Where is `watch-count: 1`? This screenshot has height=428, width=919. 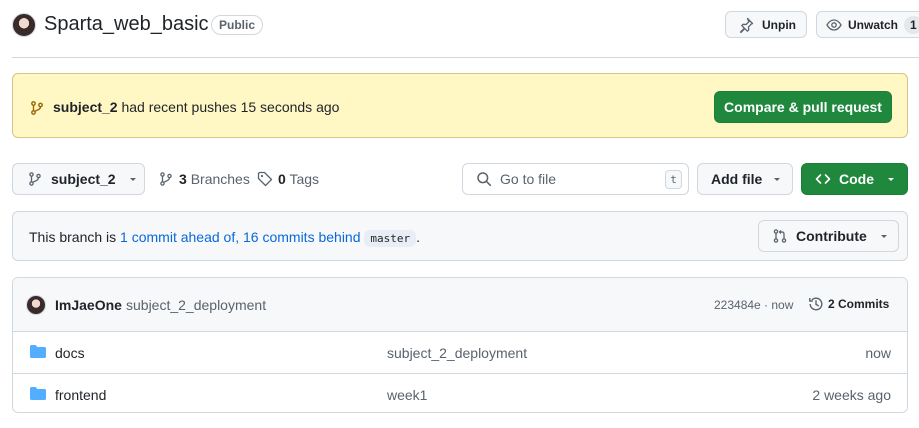
watch-count: 1 is located at coordinates (911, 24).